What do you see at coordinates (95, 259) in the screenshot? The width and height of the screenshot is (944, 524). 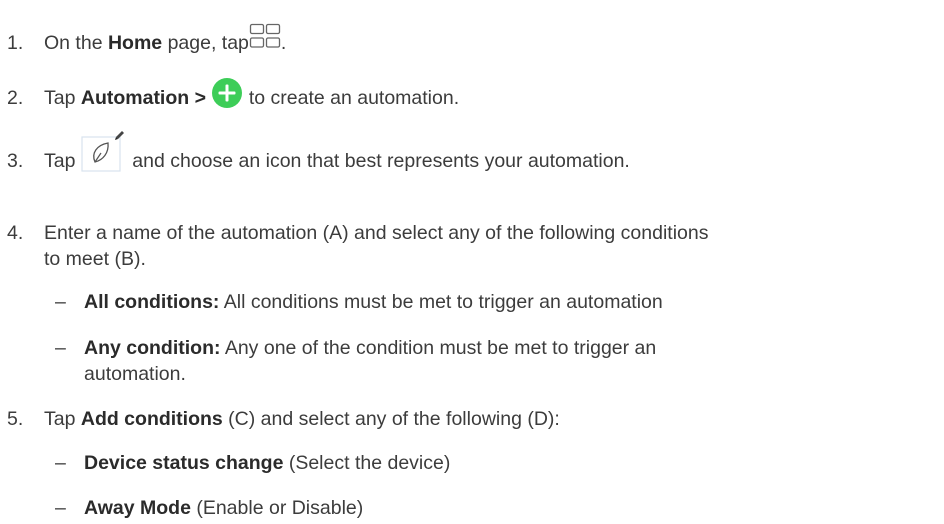 I see `step-text-line2: to meet (B).` at bounding box center [95, 259].